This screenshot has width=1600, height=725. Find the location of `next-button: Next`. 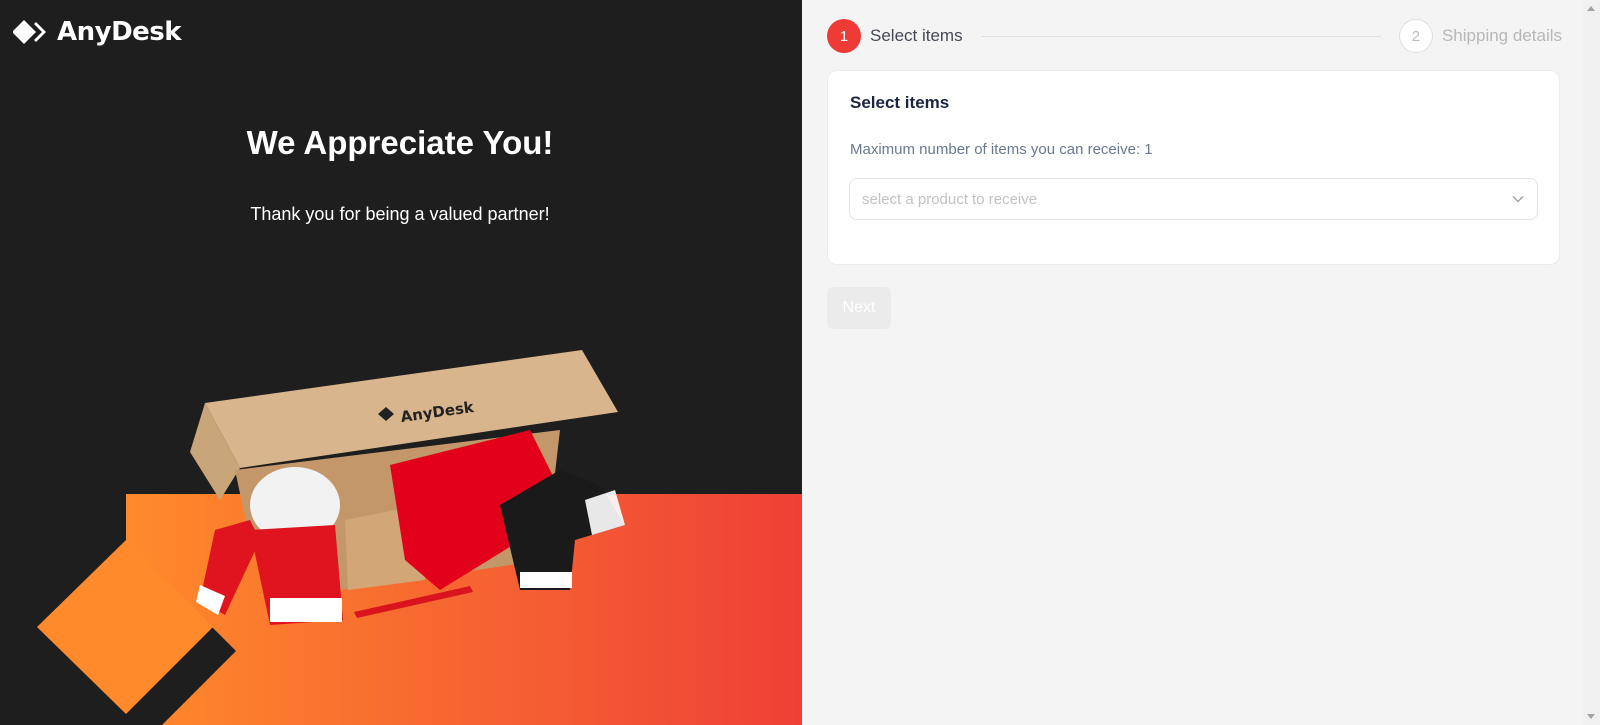

next-button: Next is located at coordinates (859, 308).